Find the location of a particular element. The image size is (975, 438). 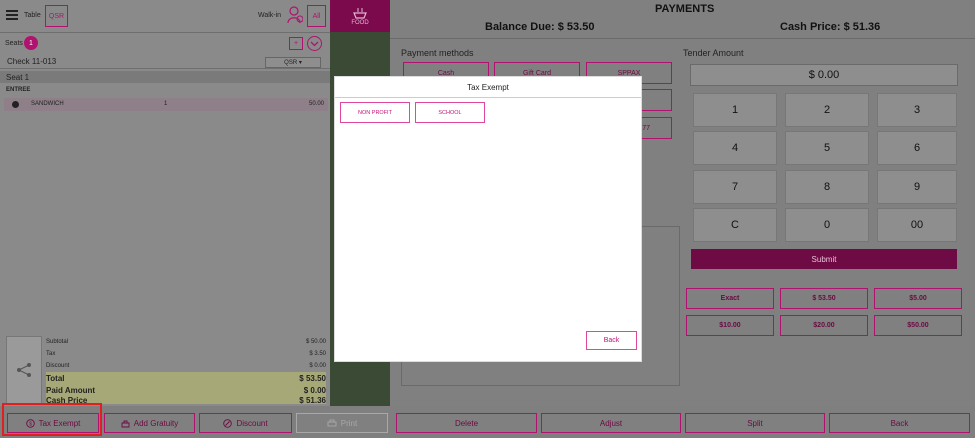

balance-due: Balance Due: $ 53.50 is located at coordinates (540, 27).